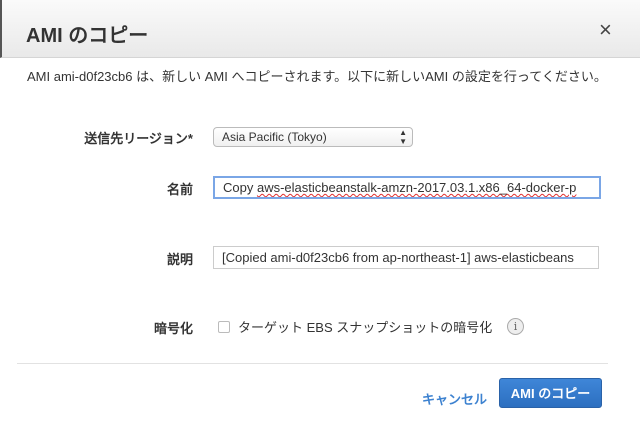 The image size is (640, 429). What do you see at coordinates (179, 259) in the screenshot?
I see `description-label: 説明` at bounding box center [179, 259].